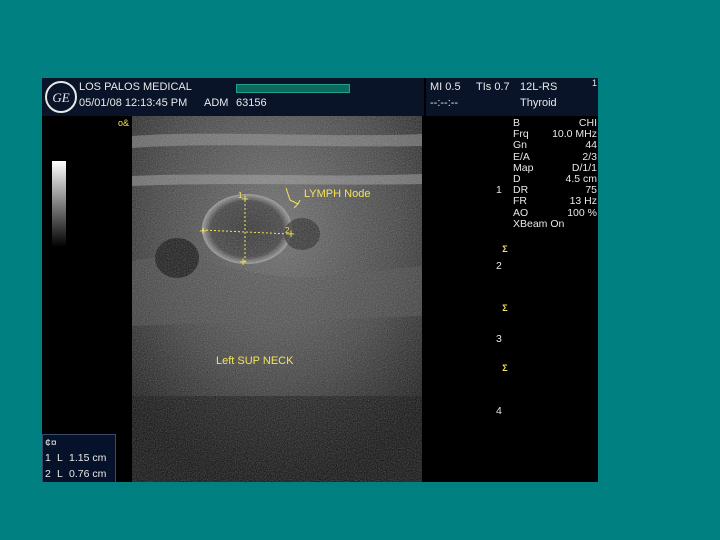 This screenshot has width=720, height=540. What do you see at coordinates (444, 103) in the screenshot?
I see `clock: --:--:--` at bounding box center [444, 103].